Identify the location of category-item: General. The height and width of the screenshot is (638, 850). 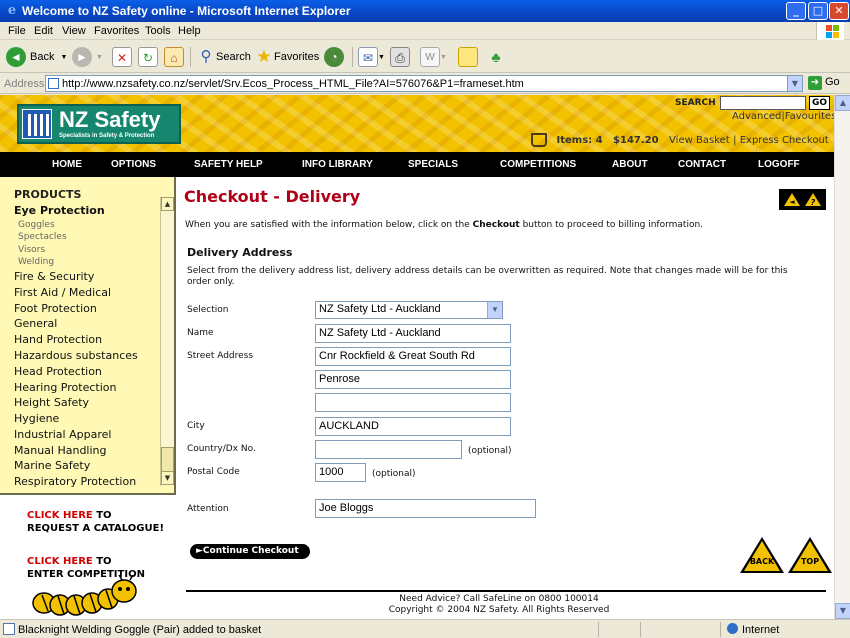
(35, 323).